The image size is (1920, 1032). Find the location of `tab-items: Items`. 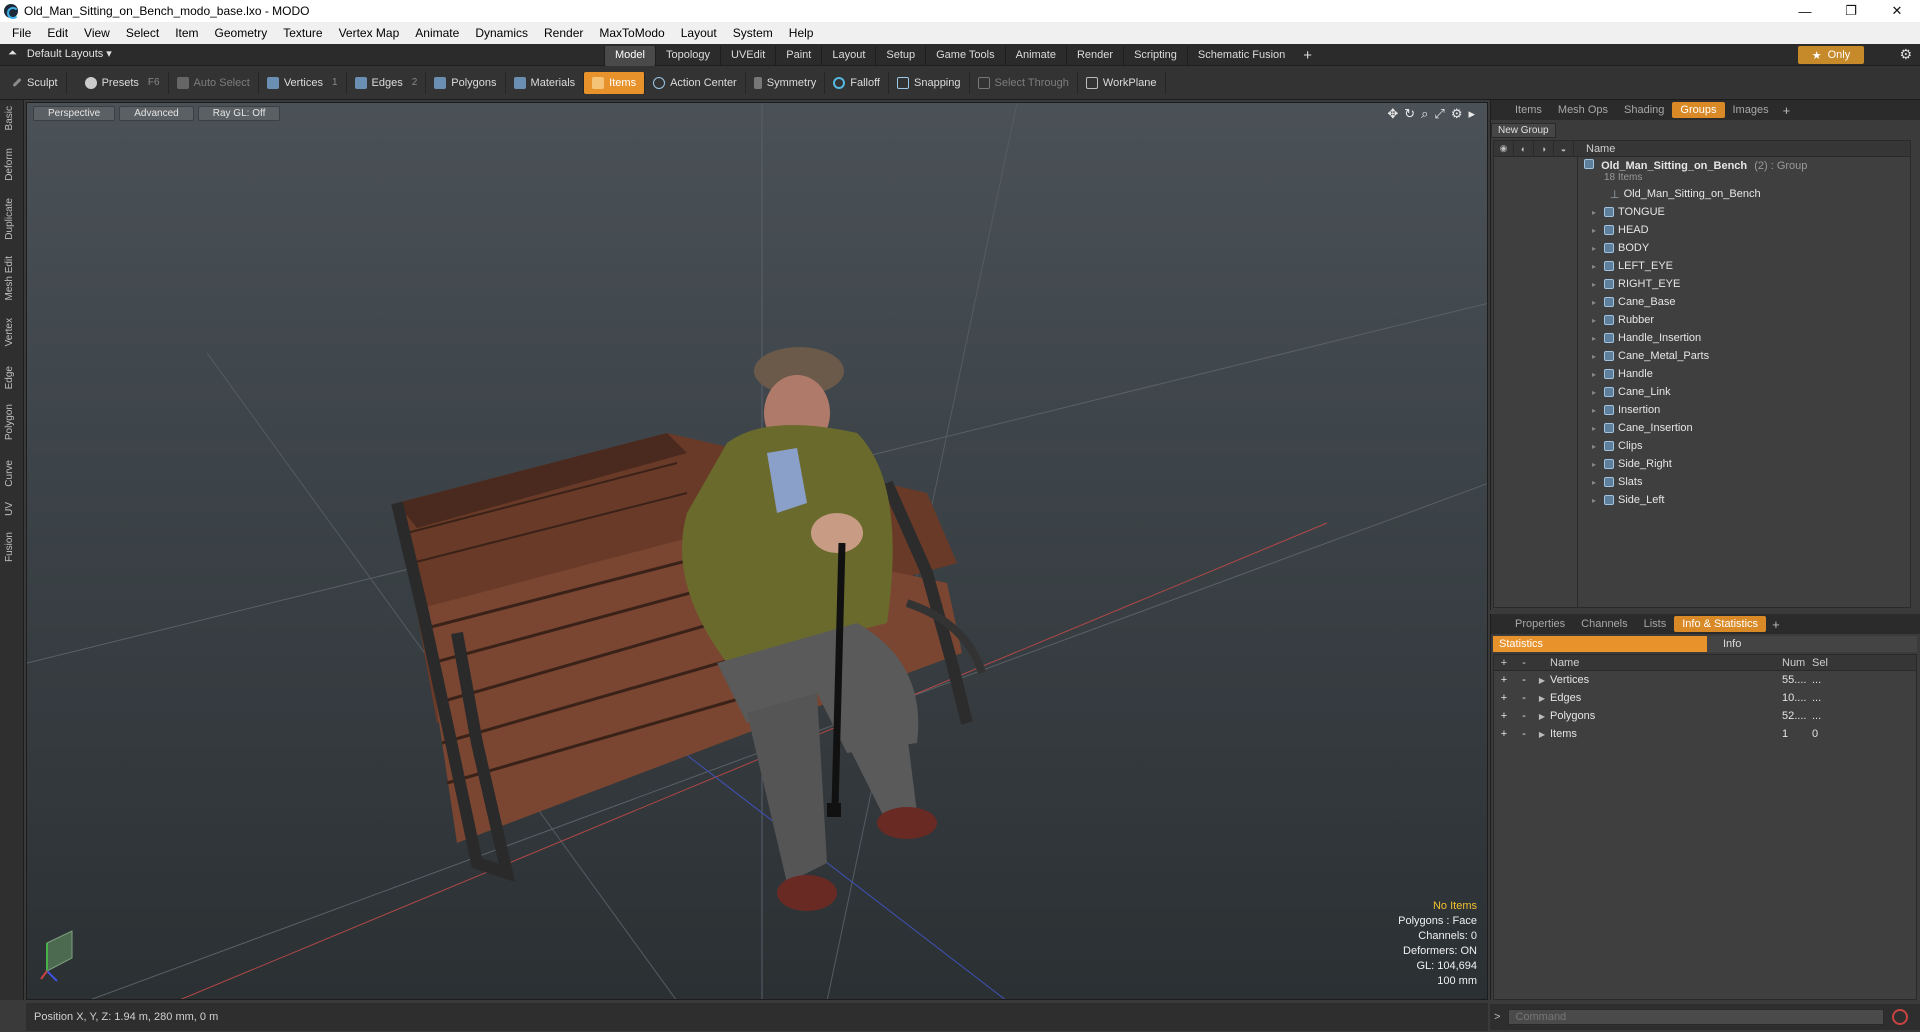

tab-items: Items is located at coordinates (1528, 110).